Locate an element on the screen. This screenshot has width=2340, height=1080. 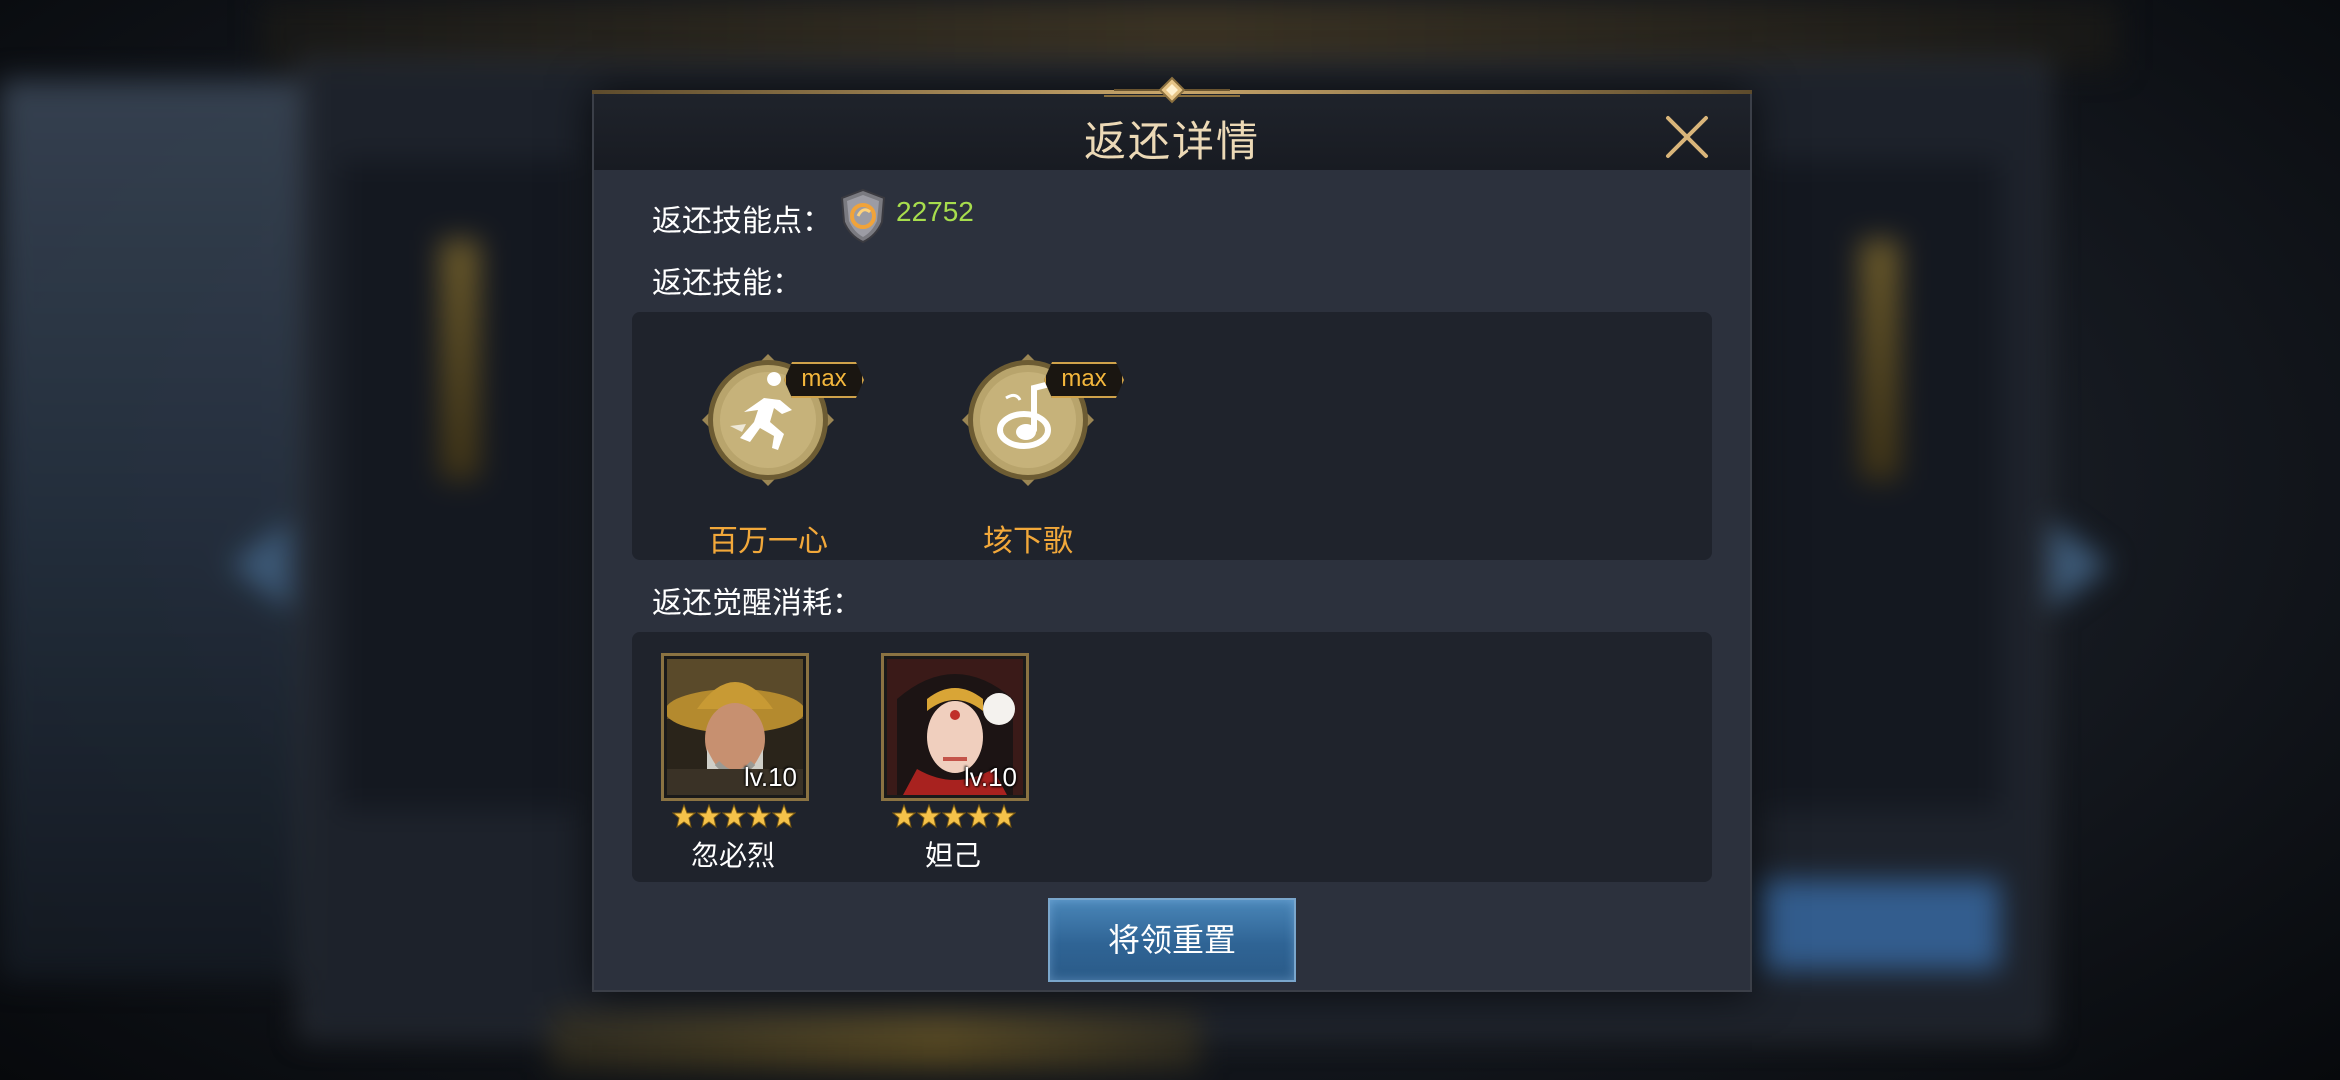
hero-card: lv.10 忽必烈 is located at coordinates (730, 766).